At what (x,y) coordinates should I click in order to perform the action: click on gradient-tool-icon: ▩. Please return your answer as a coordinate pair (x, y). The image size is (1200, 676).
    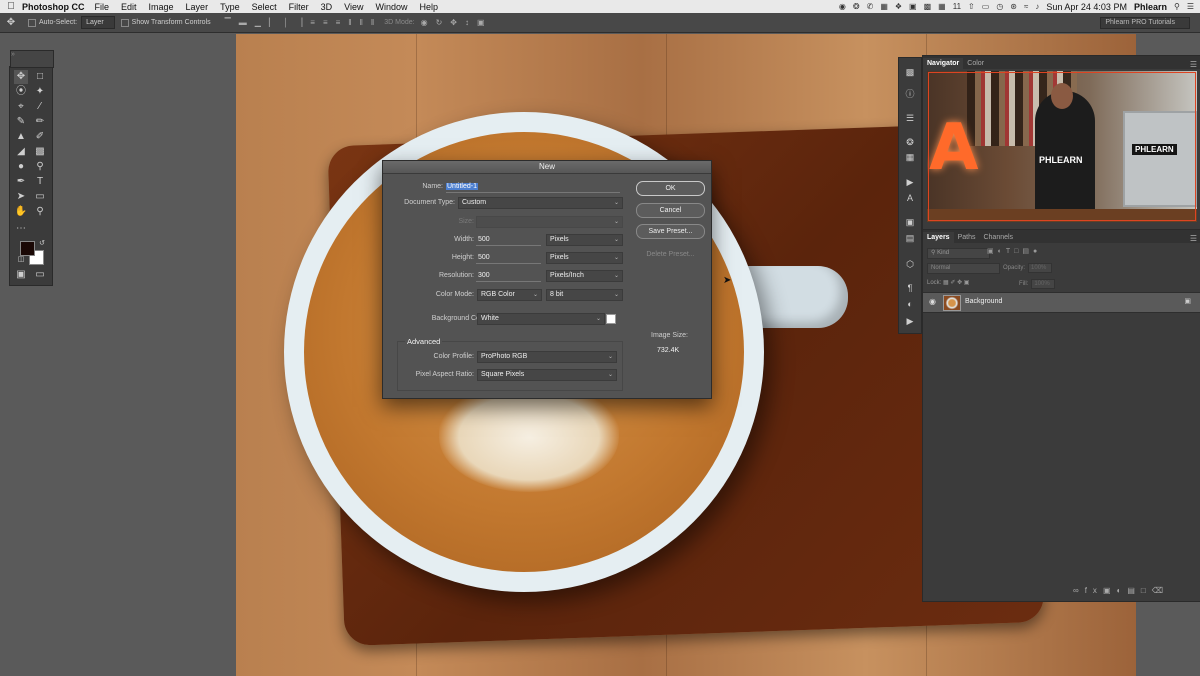
    Looking at the image, I should click on (40, 152).